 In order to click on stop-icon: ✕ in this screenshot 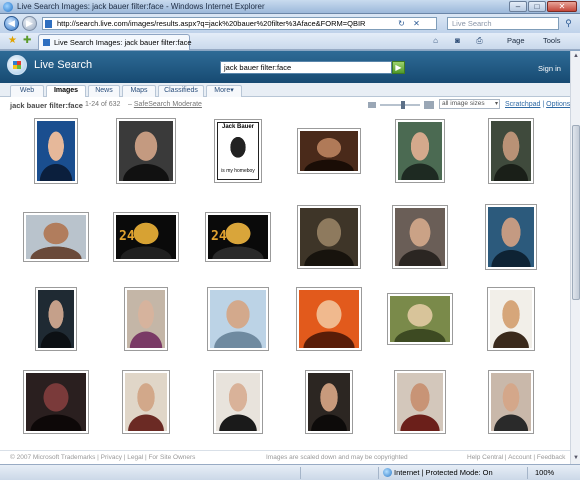, I will do `click(416, 23)`.